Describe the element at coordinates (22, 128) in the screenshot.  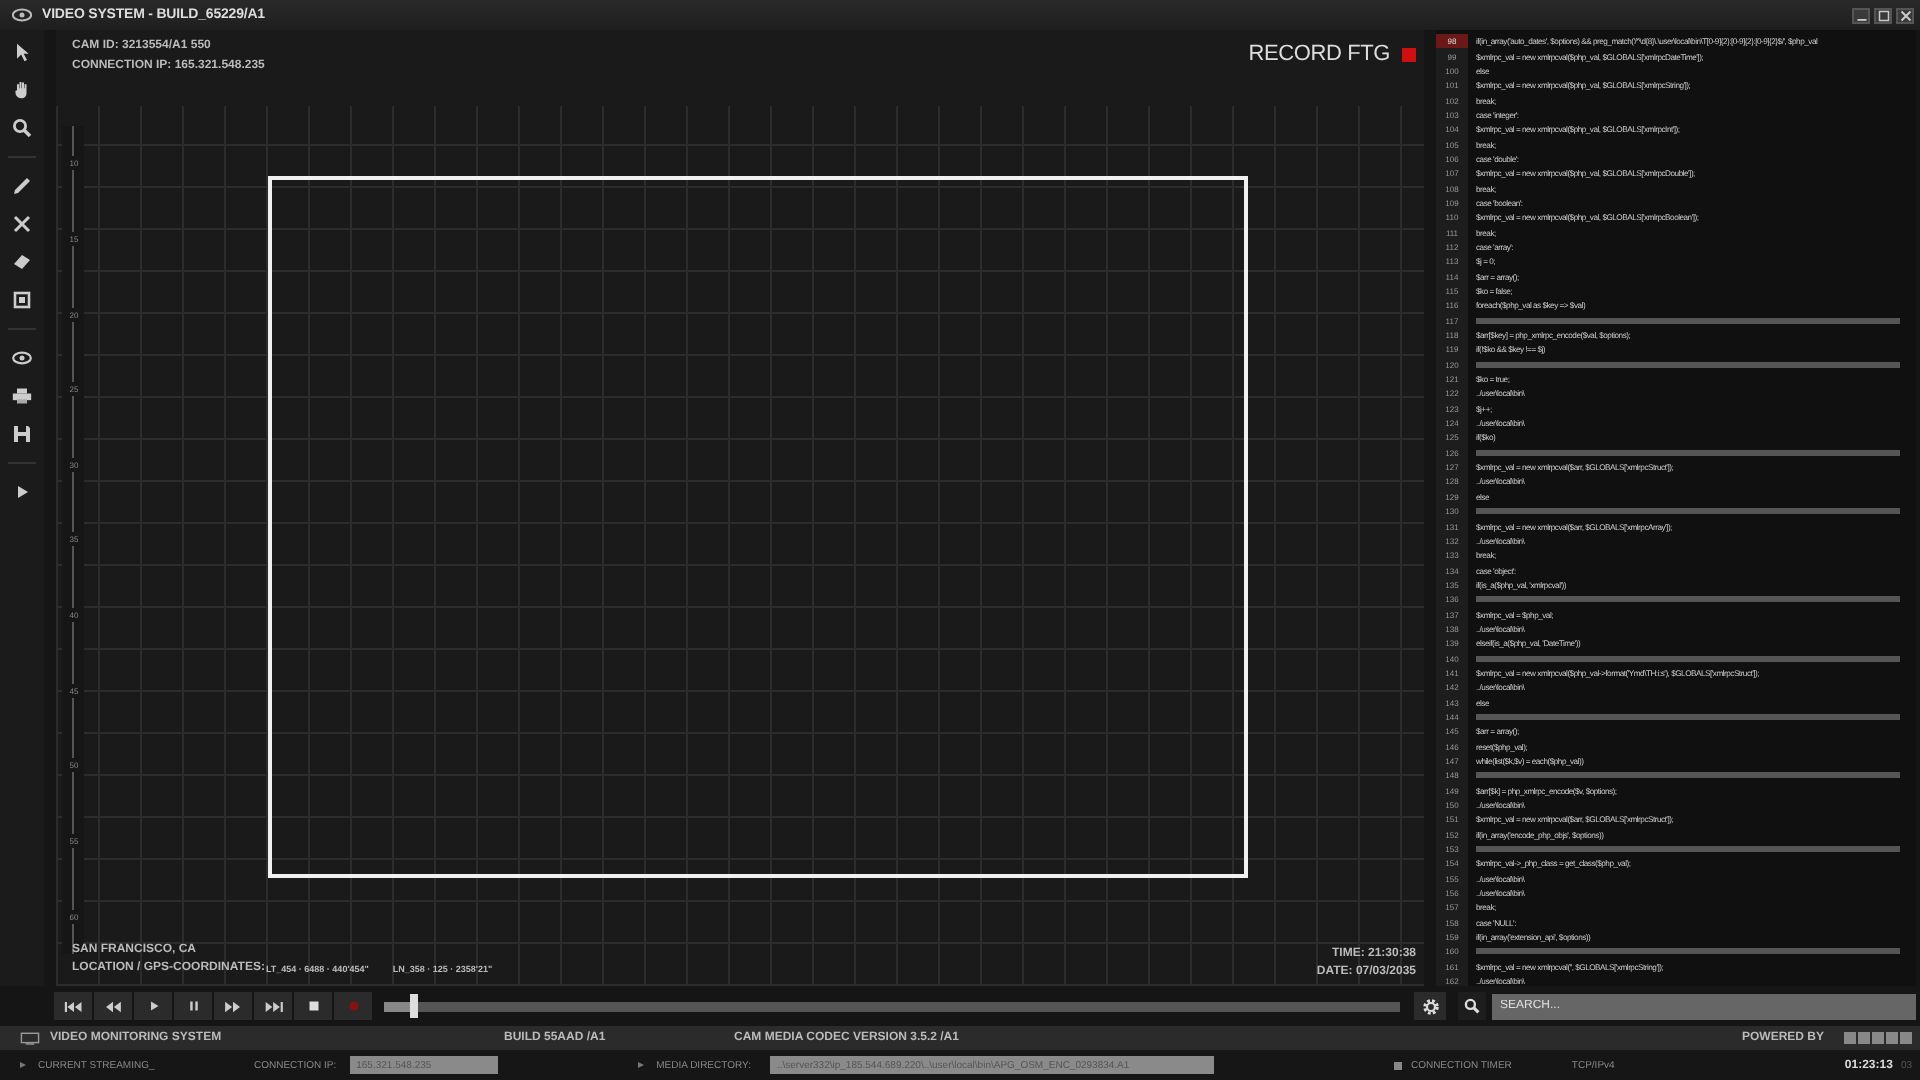
I see `zoom-icon` at that location.